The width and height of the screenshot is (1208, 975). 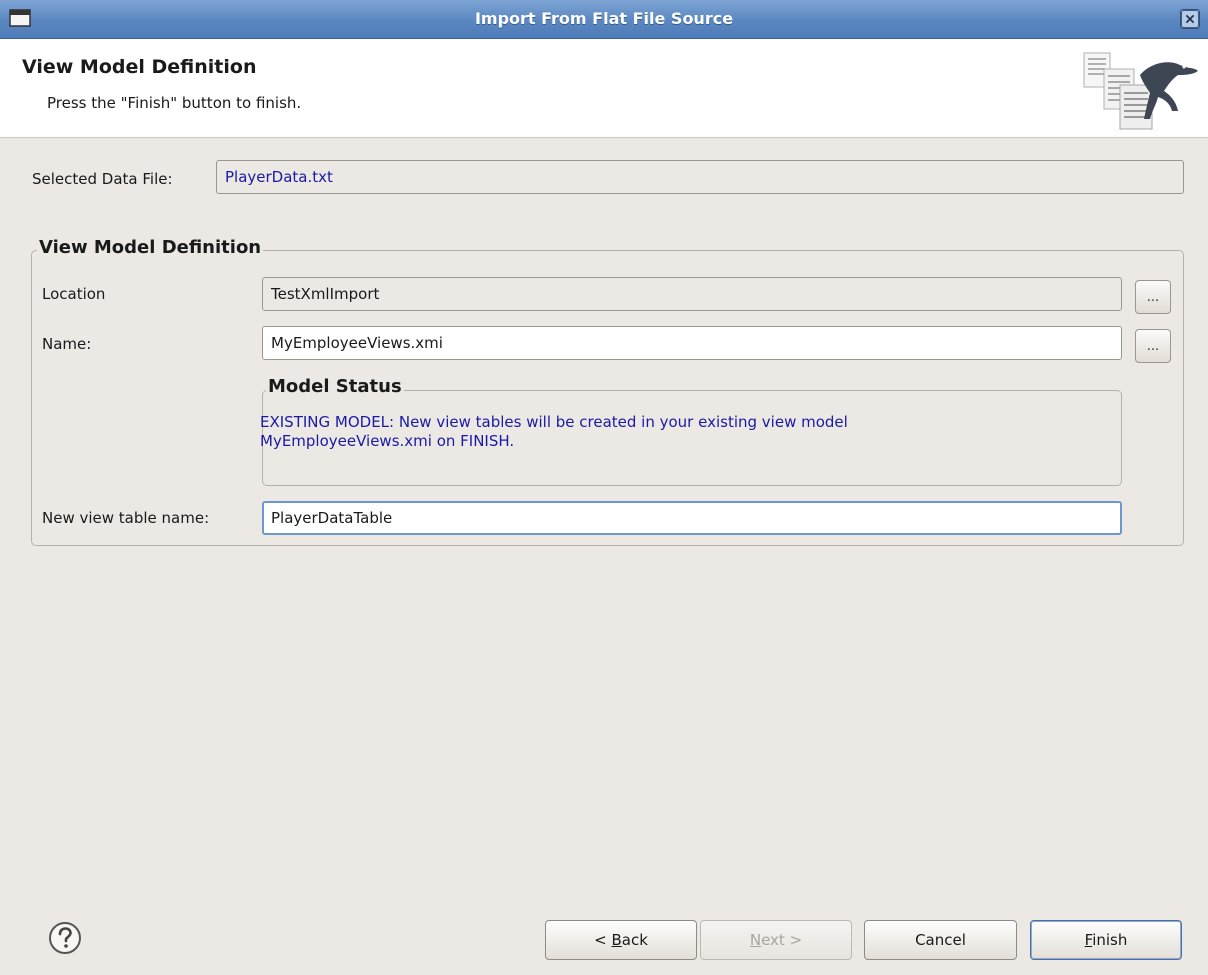 I want to click on title-bar: Import From Flat File Source, so click(x=604, y=19).